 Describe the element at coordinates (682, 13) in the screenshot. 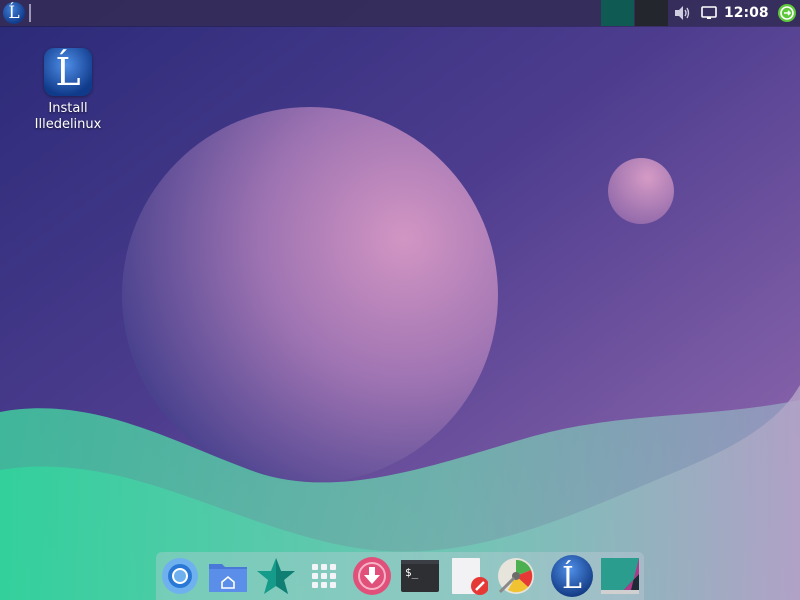

I see `volume-icon` at that location.